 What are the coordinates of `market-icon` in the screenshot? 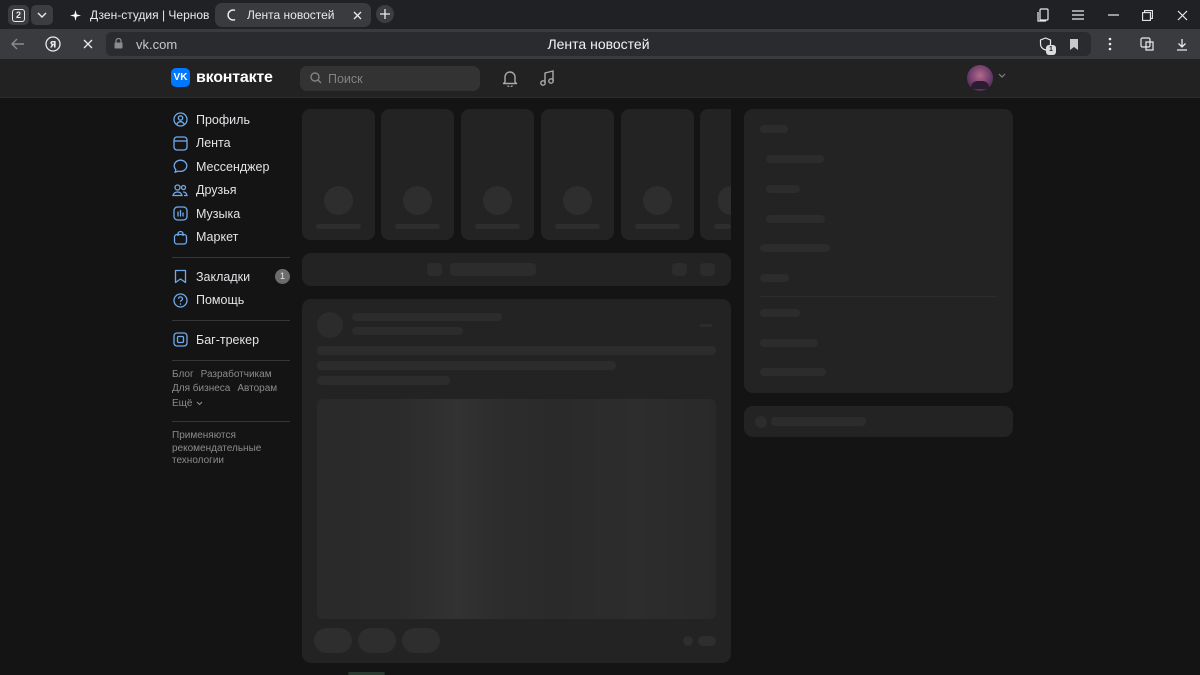 It's located at (180, 237).